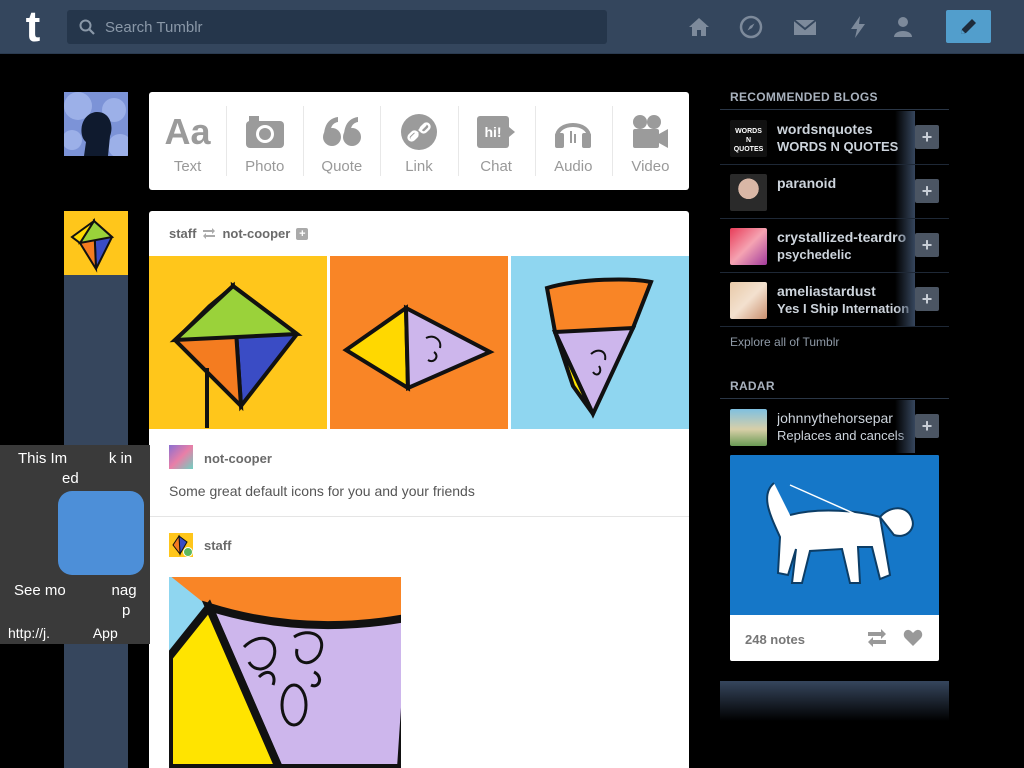  I want to click on photo-kite-blue, so click(600, 342).